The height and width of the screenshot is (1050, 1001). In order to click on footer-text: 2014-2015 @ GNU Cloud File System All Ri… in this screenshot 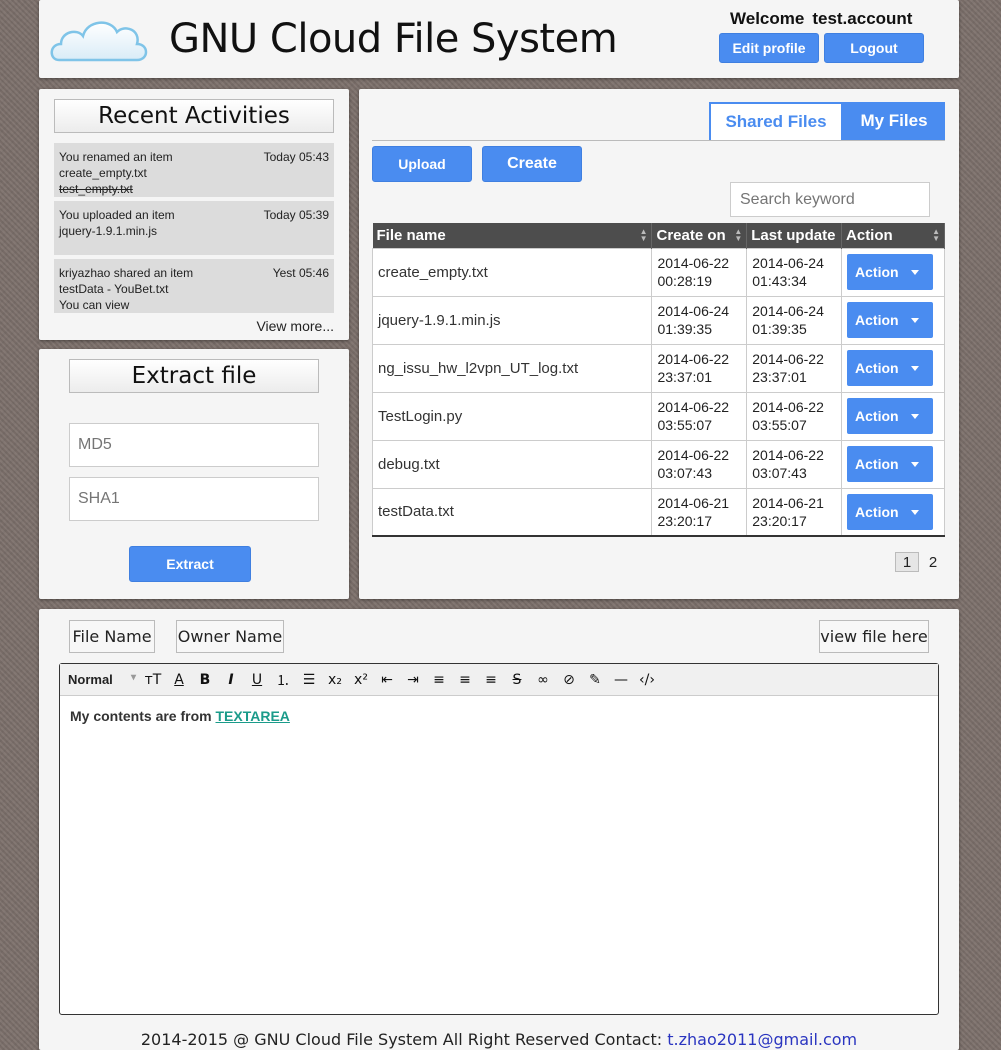, I will do `click(404, 1039)`.